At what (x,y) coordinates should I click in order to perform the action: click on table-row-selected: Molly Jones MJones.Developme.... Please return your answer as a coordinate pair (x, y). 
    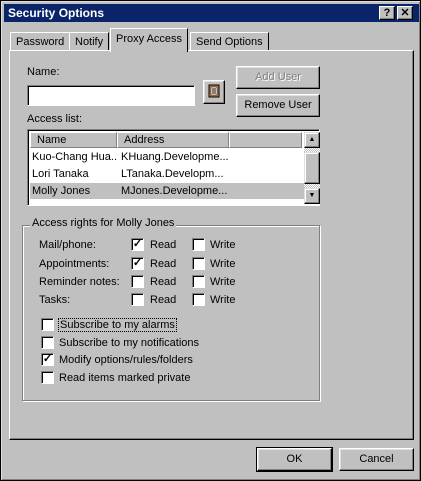
    Looking at the image, I should click on (167, 191).